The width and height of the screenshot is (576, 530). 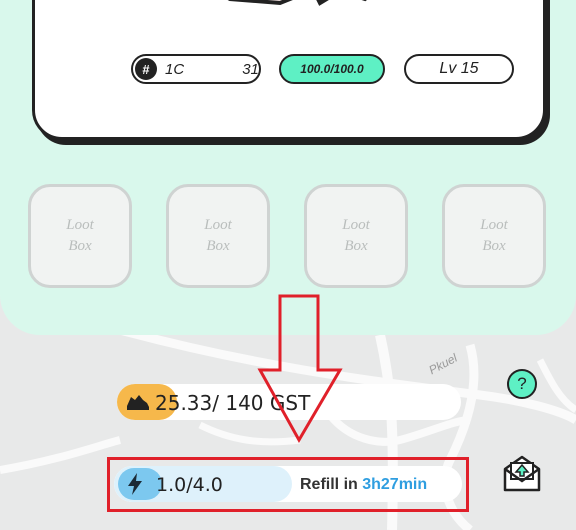 I want to click on gst-cap-bar: 25.33/ 140 GST, so click(x=289, y=402).